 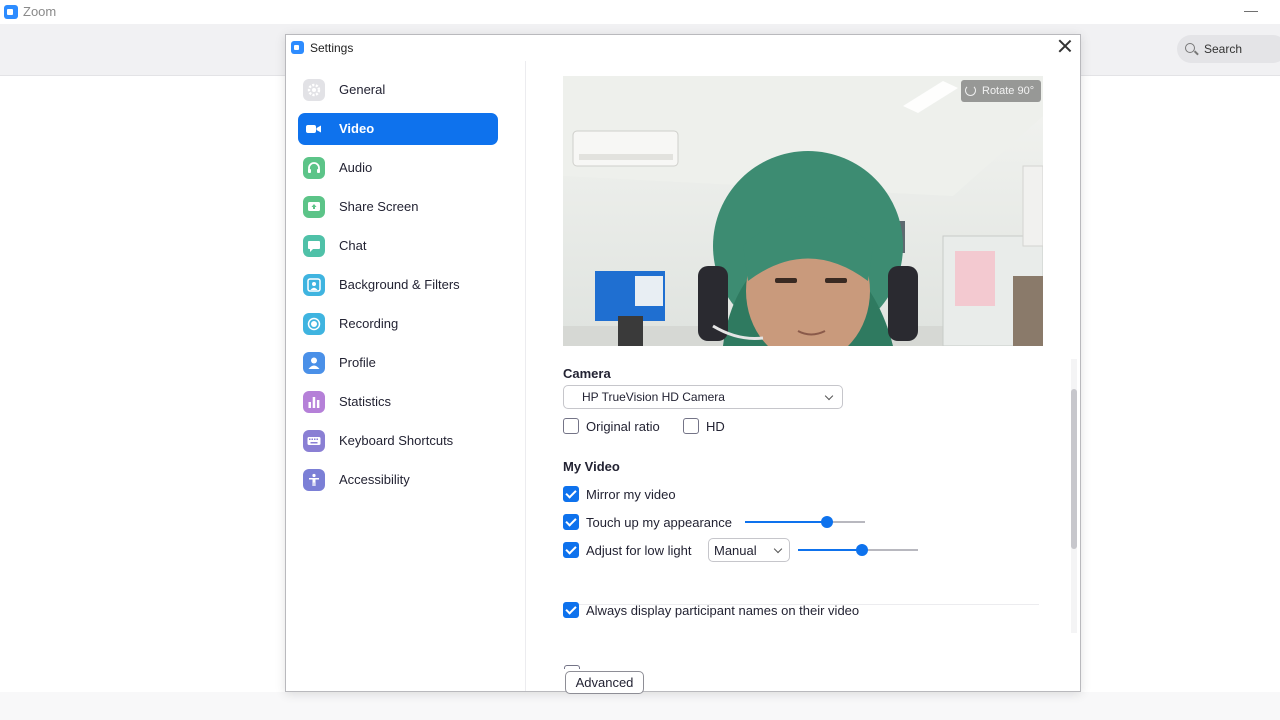 What do you see at coordinates (357, 128) in the screenshot?
I see `sidebar-item-label: Video` at bounding box center [357, 128].